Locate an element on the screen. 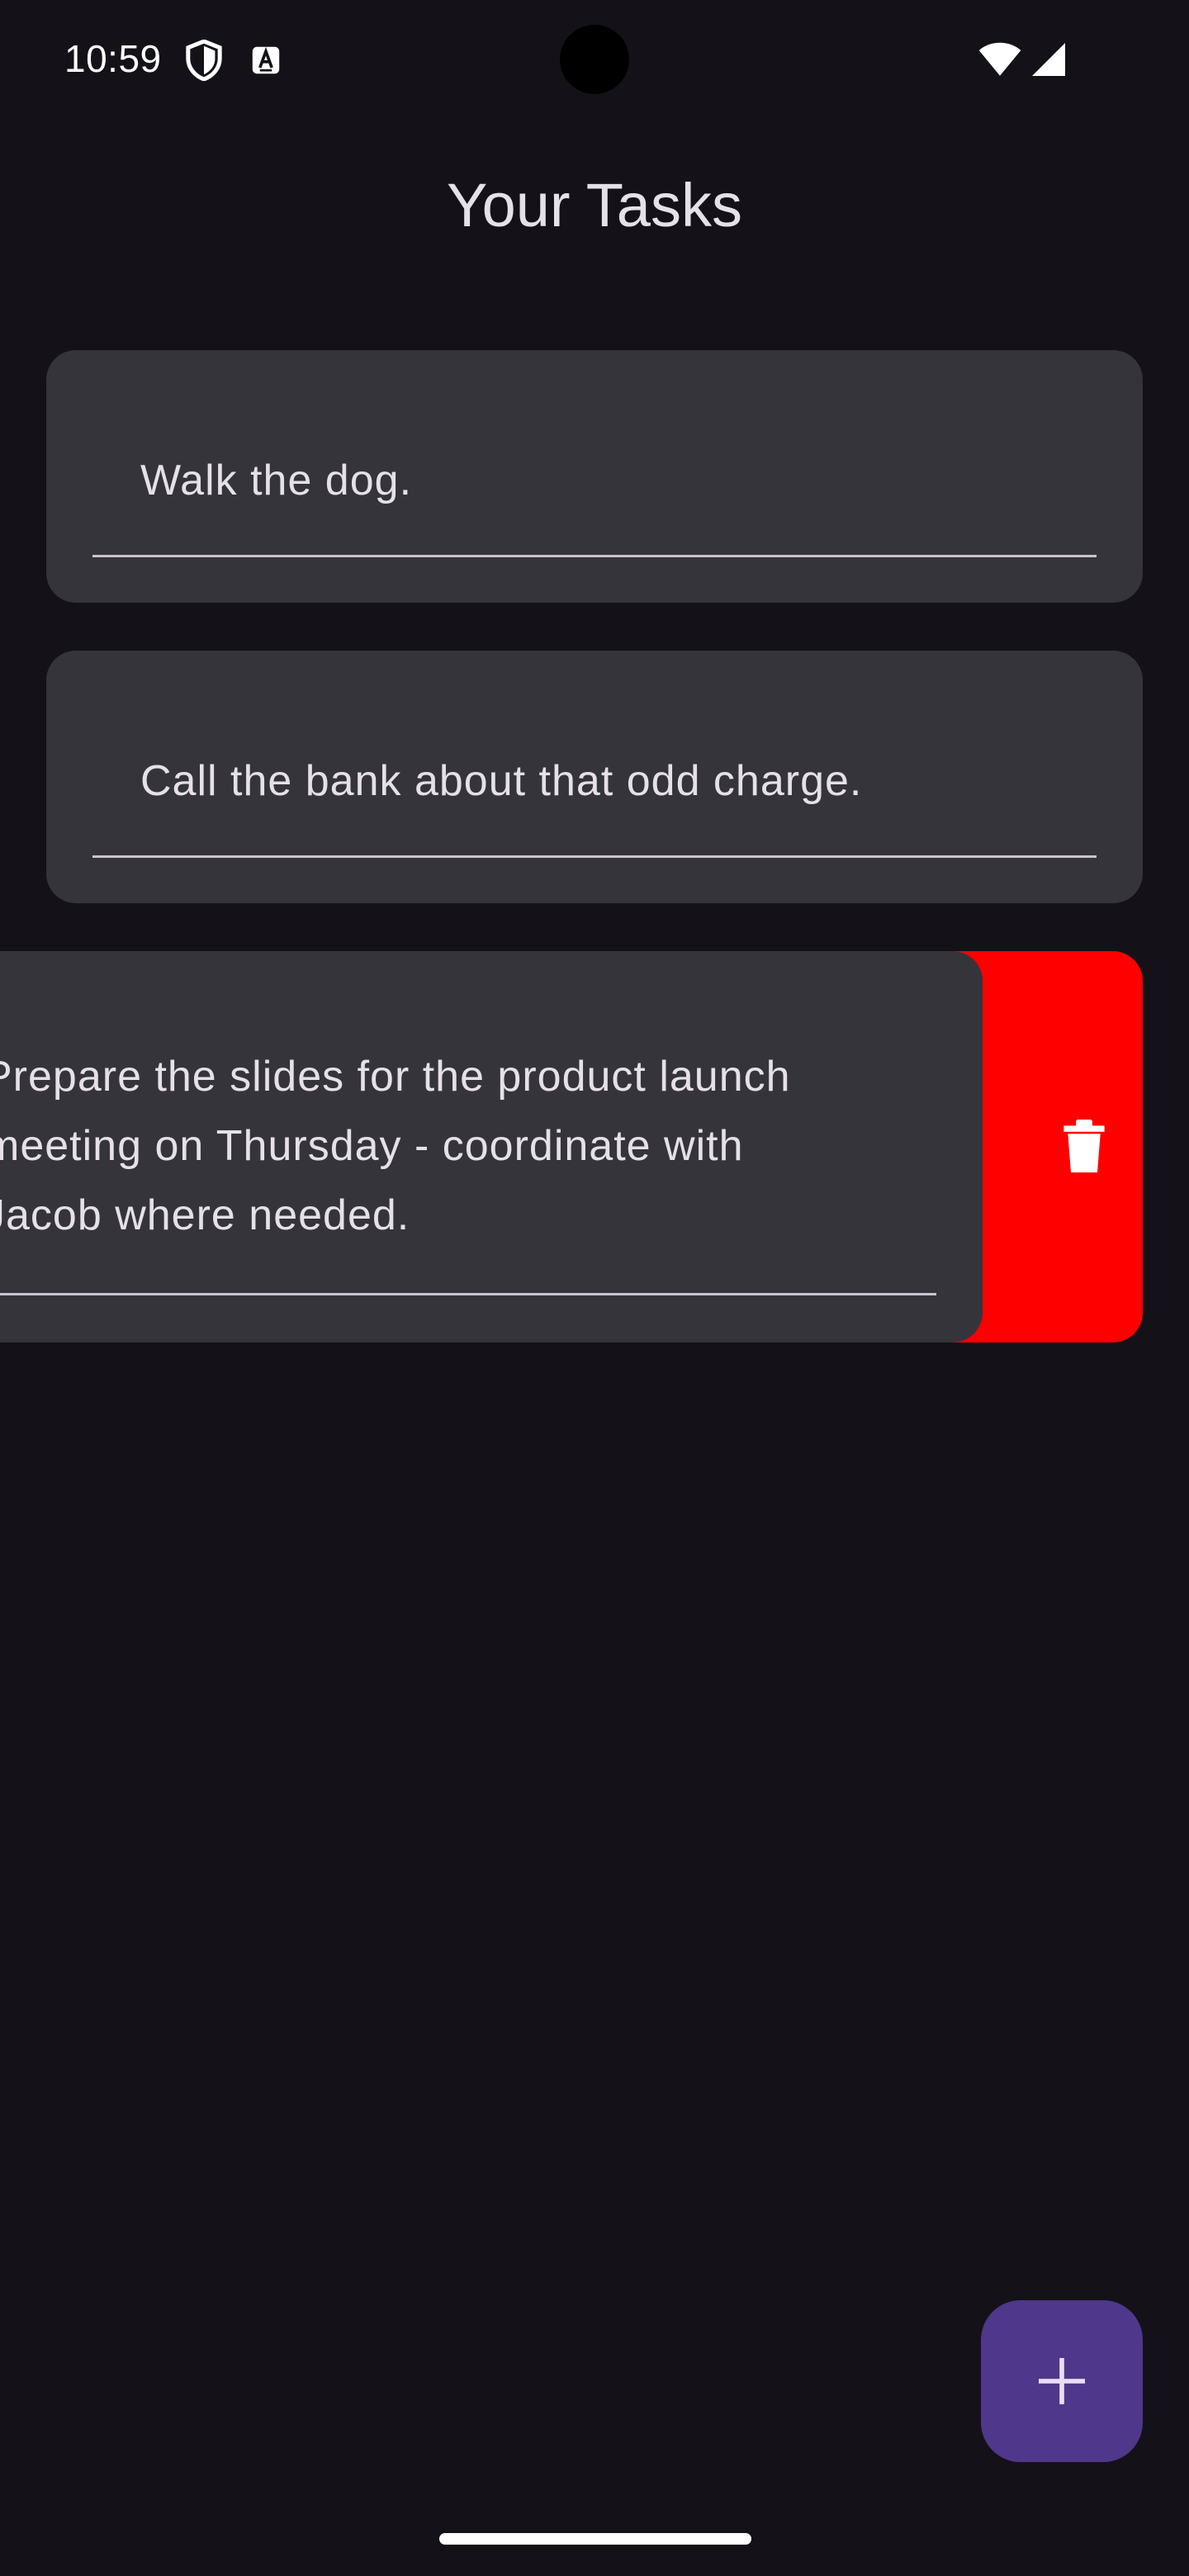  wifi-icon is located at coordinates (999, 59).